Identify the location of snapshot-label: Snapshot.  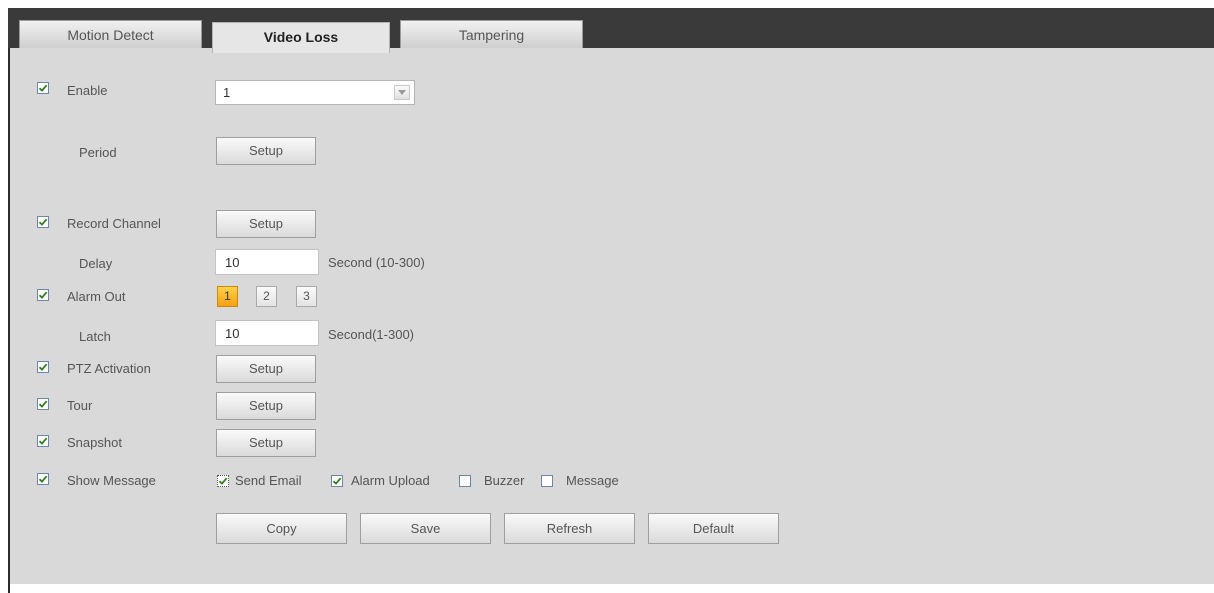
(94, 442).